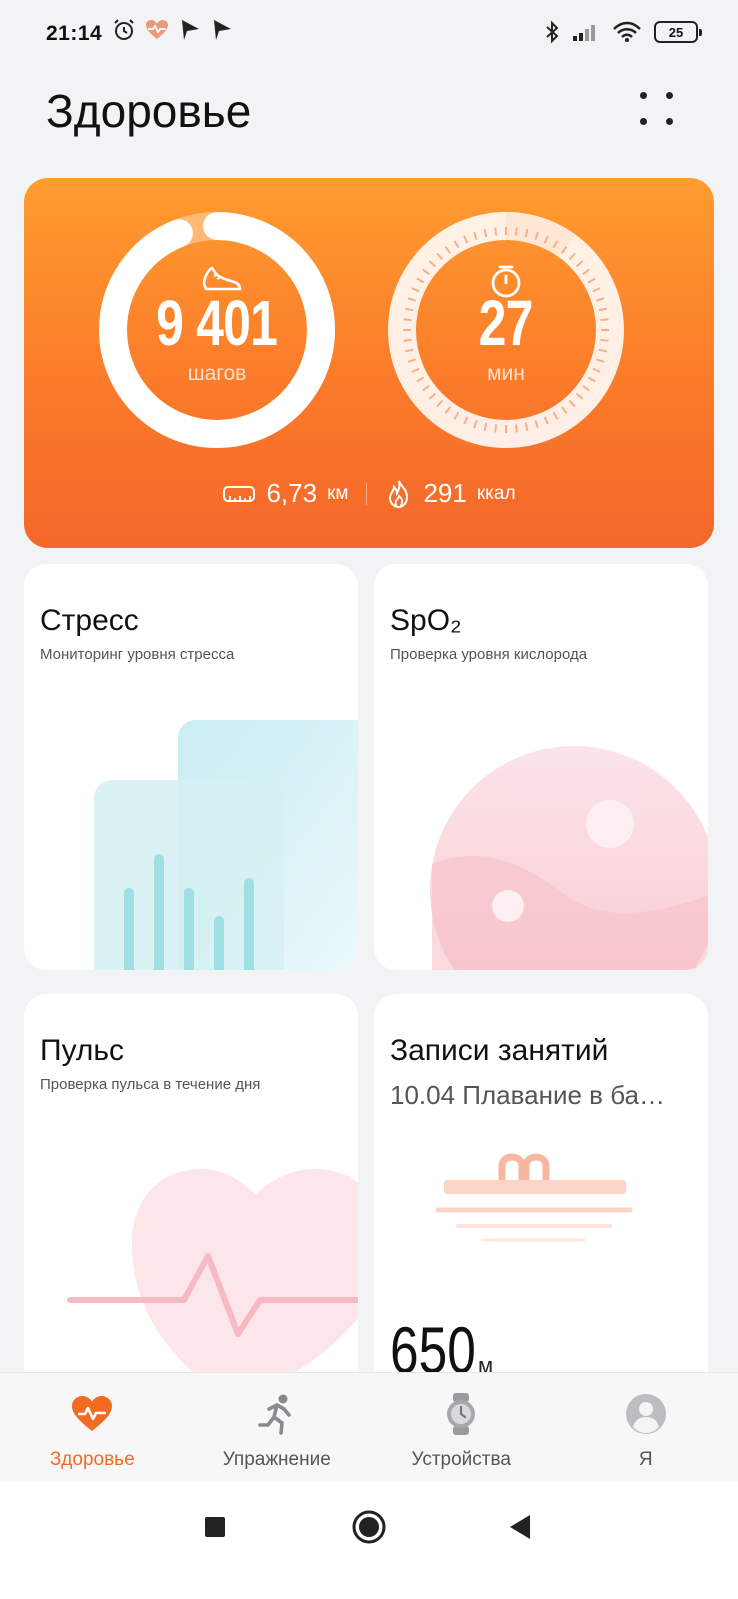 The width and height of the screenshot is (738, 1599). I want to click on stress-tile: Стресс Мониторинг уровня стресса, so click(191, 767).